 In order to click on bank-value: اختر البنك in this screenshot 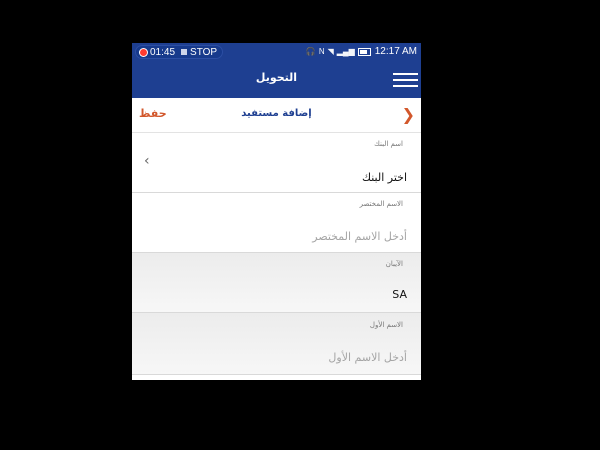, I will do `click(384, 177)`.